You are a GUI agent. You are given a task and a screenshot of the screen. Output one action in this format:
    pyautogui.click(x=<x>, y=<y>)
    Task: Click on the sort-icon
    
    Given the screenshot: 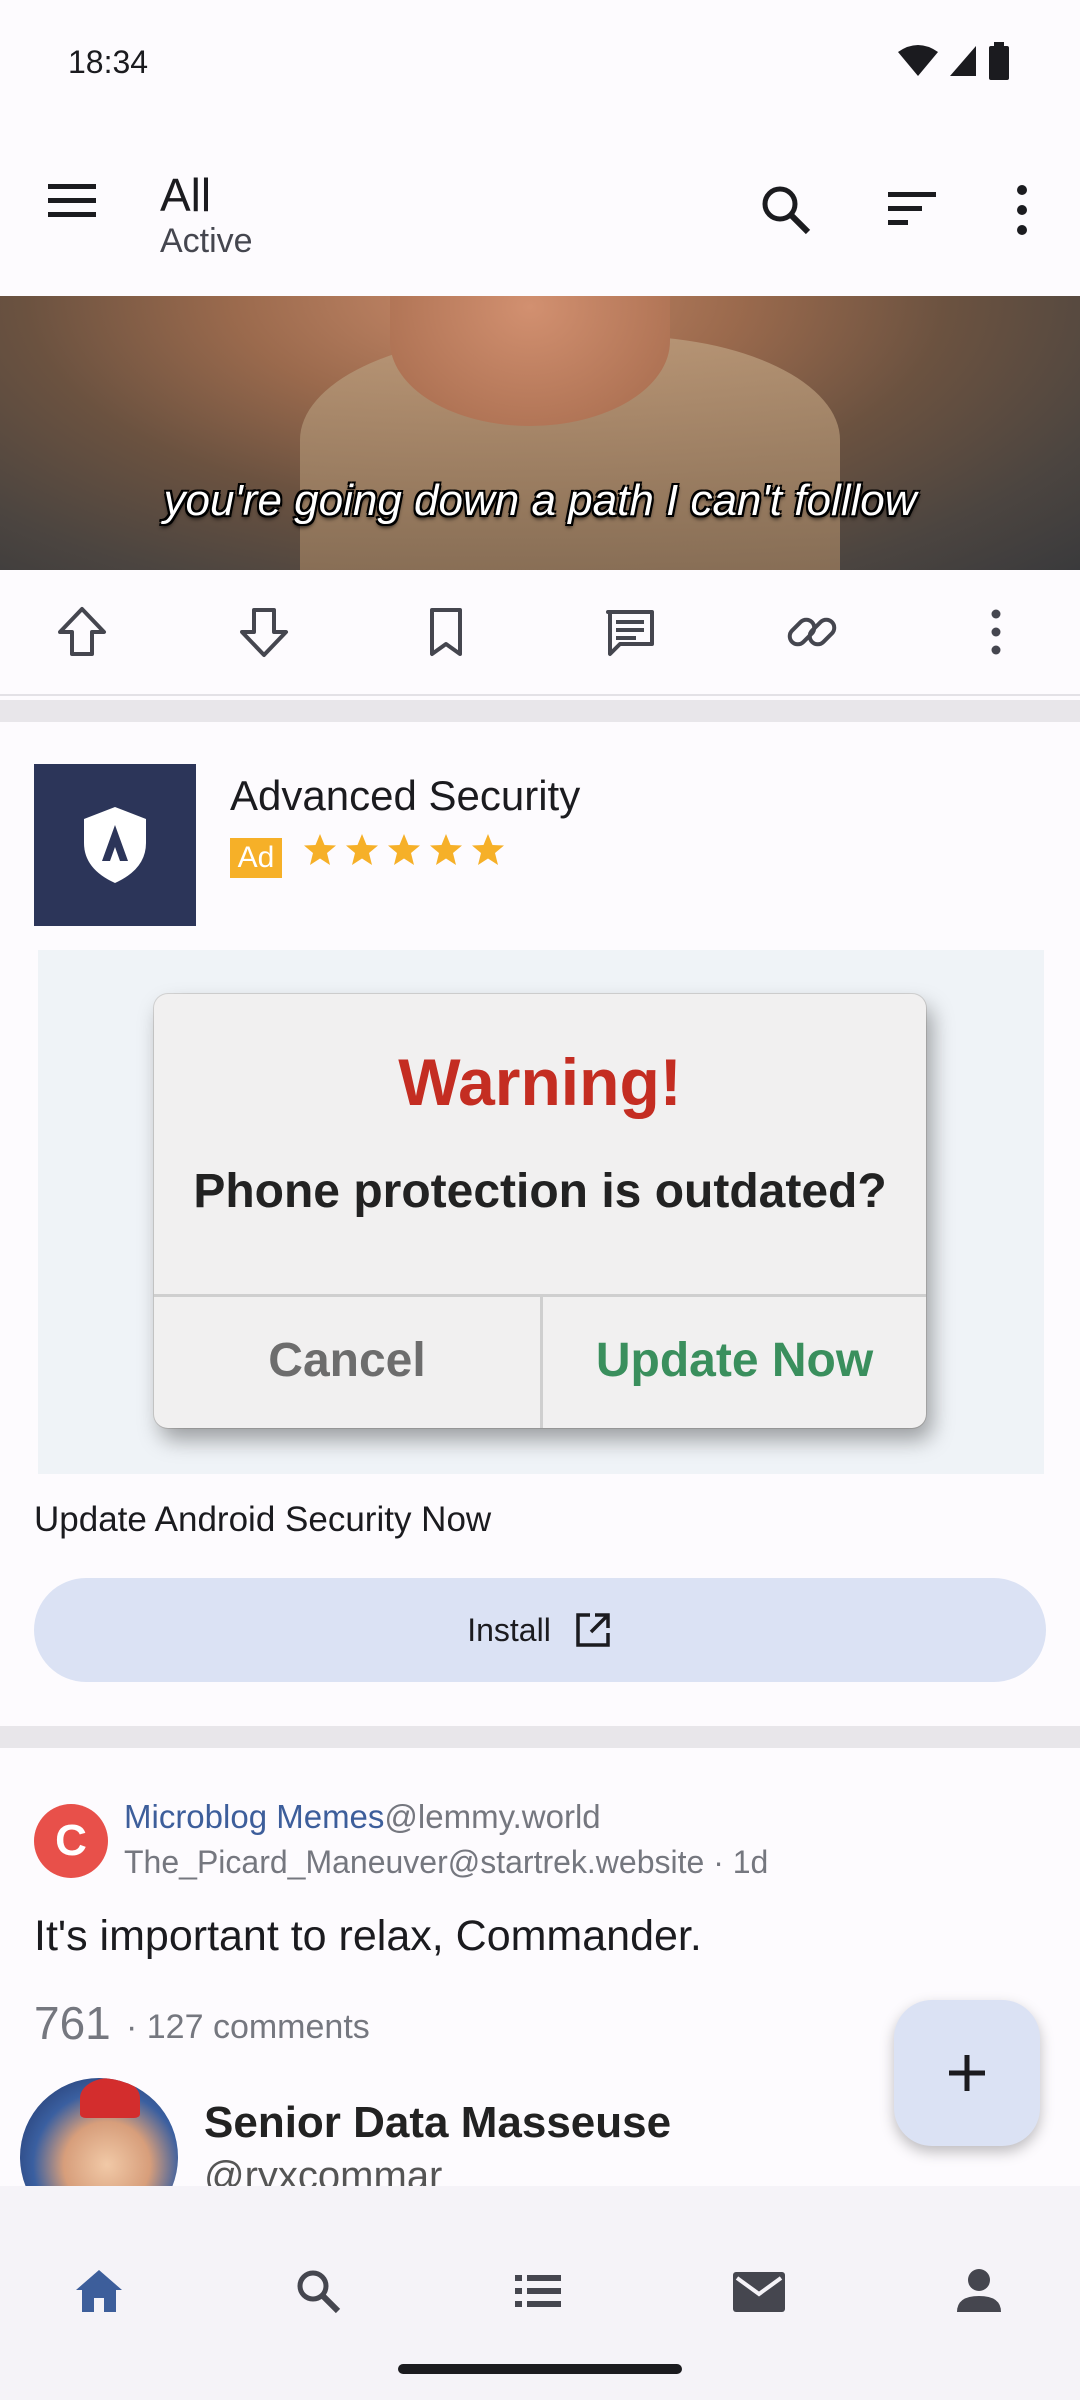 What is the action you would take?
    pyautogui.click(x=912, y=210)
    